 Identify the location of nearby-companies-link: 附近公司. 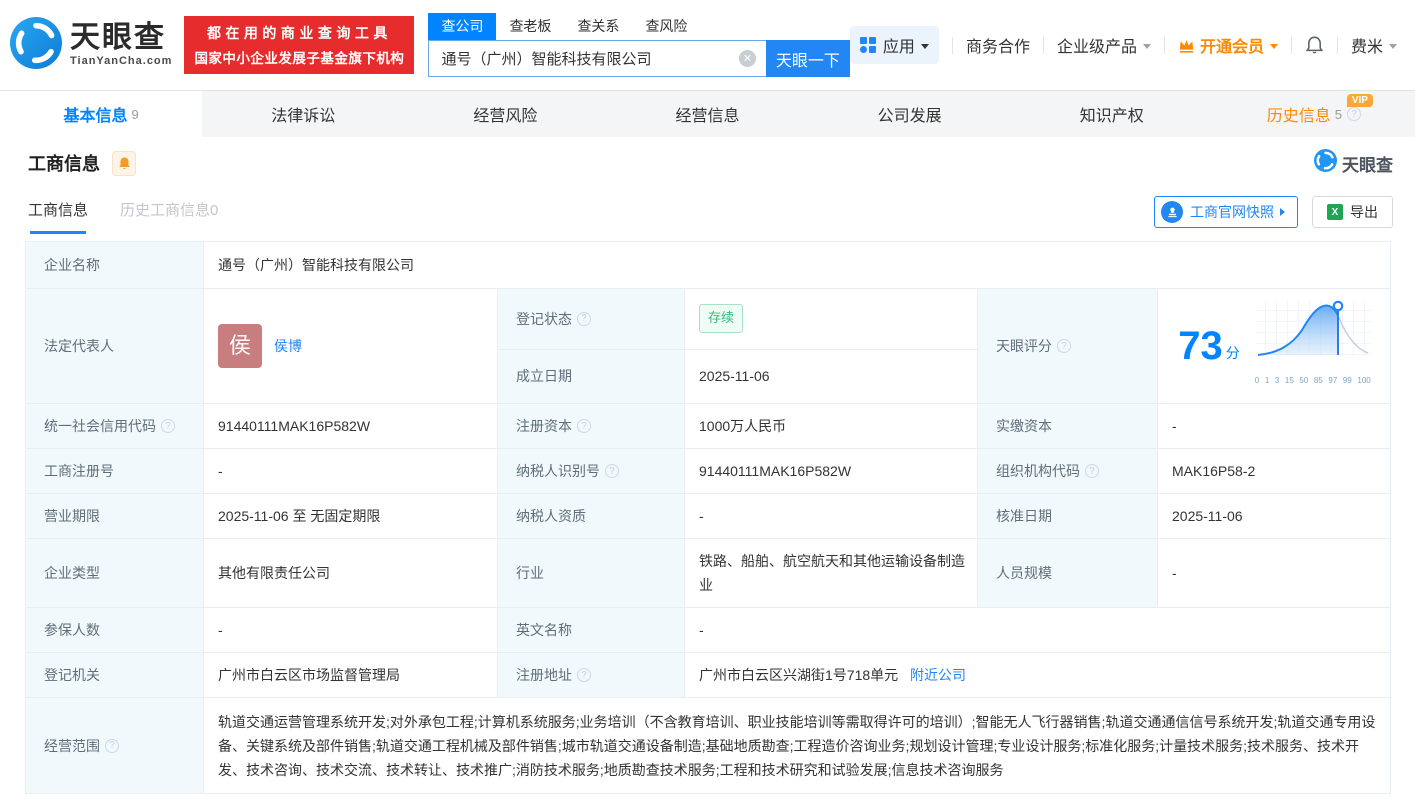
(938, 675).